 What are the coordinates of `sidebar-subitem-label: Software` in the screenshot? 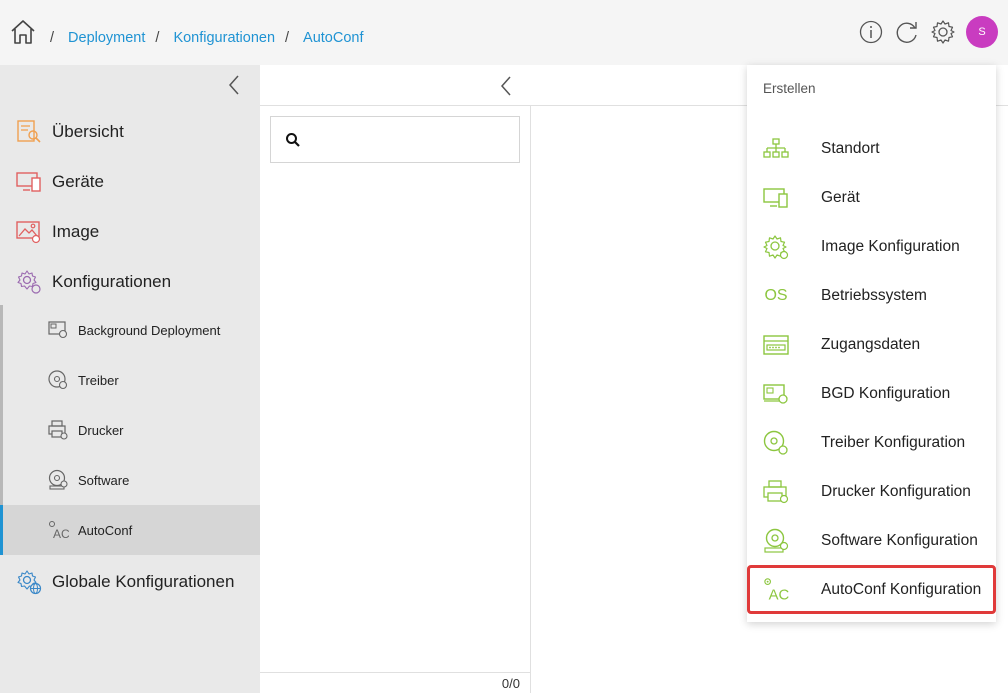 It's located at (104, 480).